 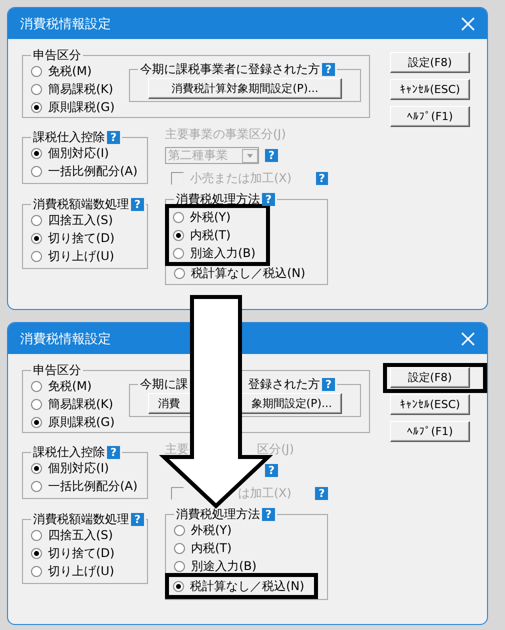 What do you see at coordinates (284, 384) in the screenshot?
I see `group-title: 登録された方` at bounding box center [284, 384].